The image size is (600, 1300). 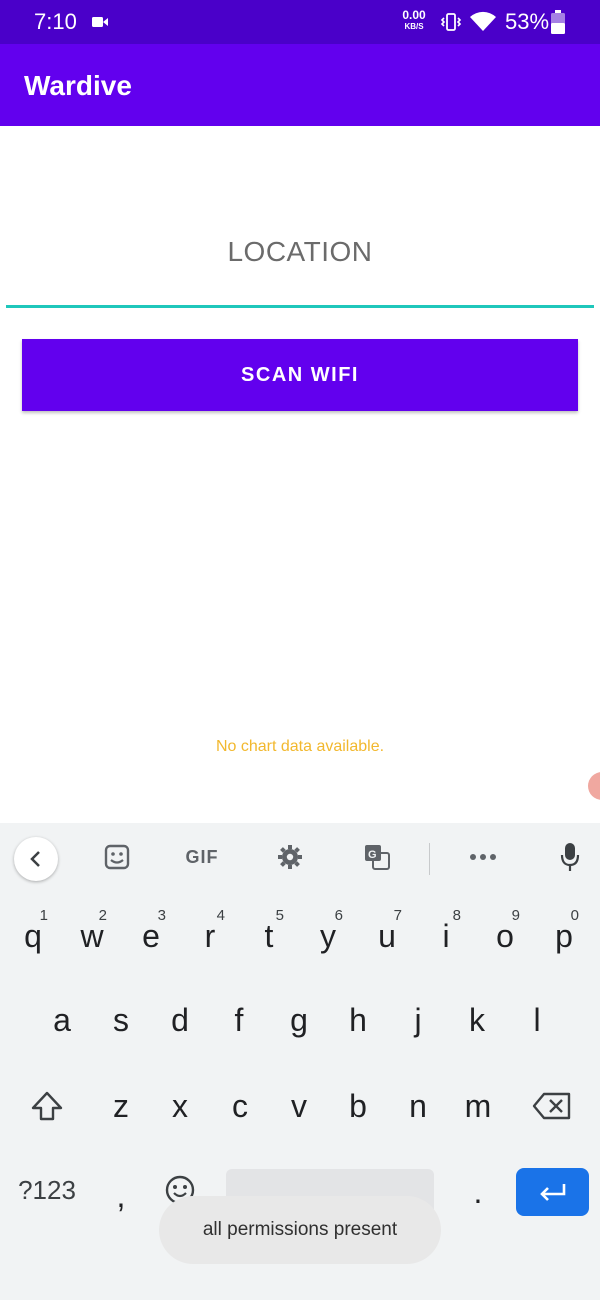 What do you see at coordinates (220, 915) in the screenshot?
I see `key-hint: 4` at bounding box center [220, 915].